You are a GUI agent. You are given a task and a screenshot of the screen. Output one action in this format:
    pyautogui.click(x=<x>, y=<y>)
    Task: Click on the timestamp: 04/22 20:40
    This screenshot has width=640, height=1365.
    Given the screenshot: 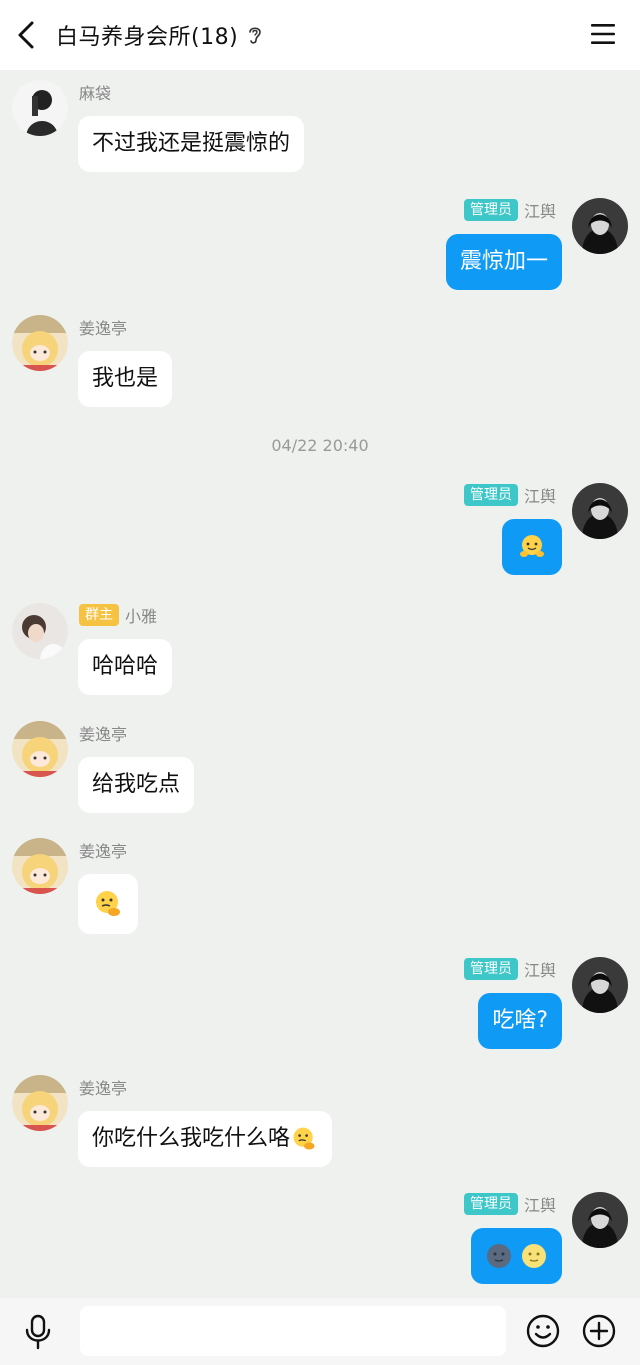 What is the action you would take?
    pyautogui.click(x=320, y=445)
    